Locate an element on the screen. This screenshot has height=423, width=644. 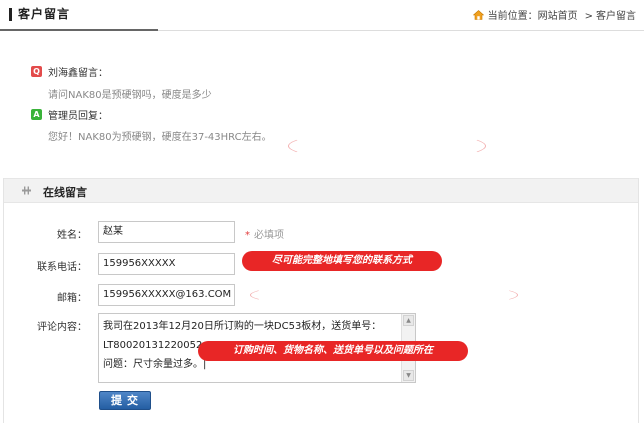
home-icon is located at coordinates (478, 15).